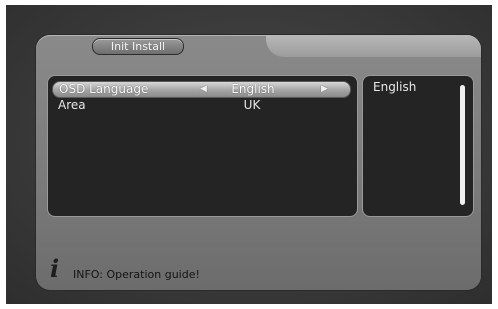 This screenshot has width=498, height=309. What do you see at coordinates (394, 87) in the screenshot?
I see `option-item: English` at bounding box center [394, 87].